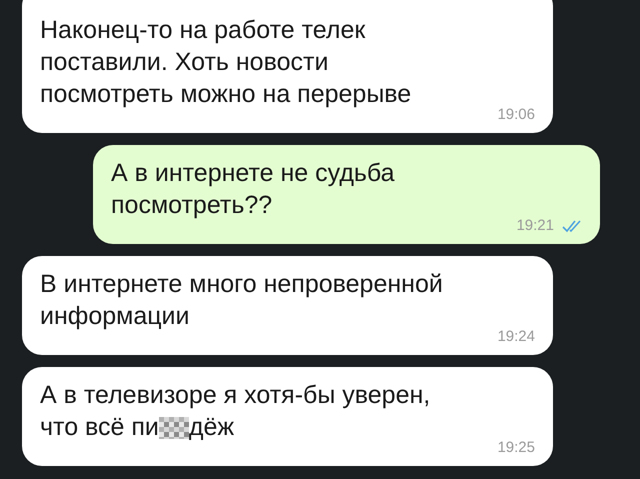 The height and width of the screenshot is (479, 640). I want to click on message-time: 19:24, so click(516, 336).